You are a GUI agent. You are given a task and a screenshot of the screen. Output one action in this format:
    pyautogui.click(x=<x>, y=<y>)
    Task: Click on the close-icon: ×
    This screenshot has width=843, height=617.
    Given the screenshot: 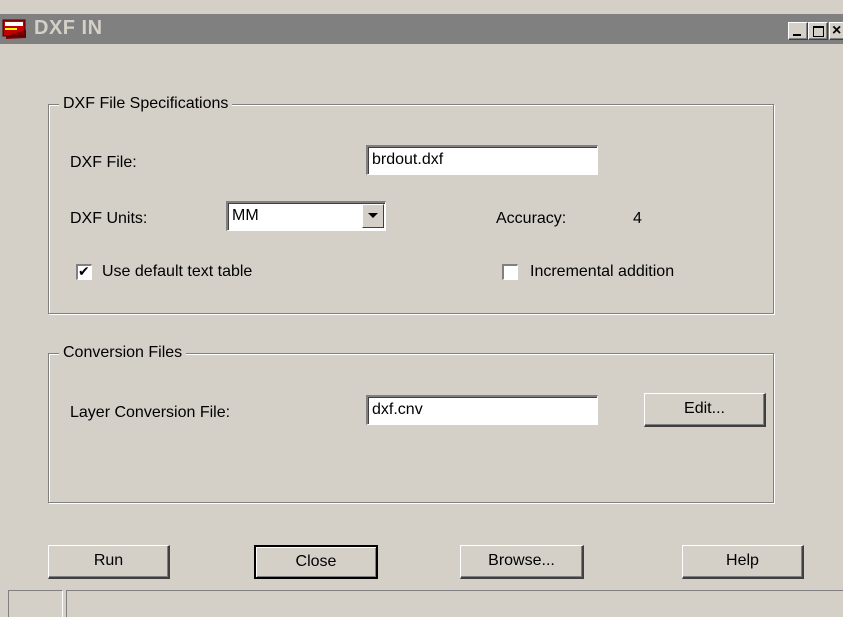 What is the action you would take?
    pyautogui.click(x=837, y=30)
    